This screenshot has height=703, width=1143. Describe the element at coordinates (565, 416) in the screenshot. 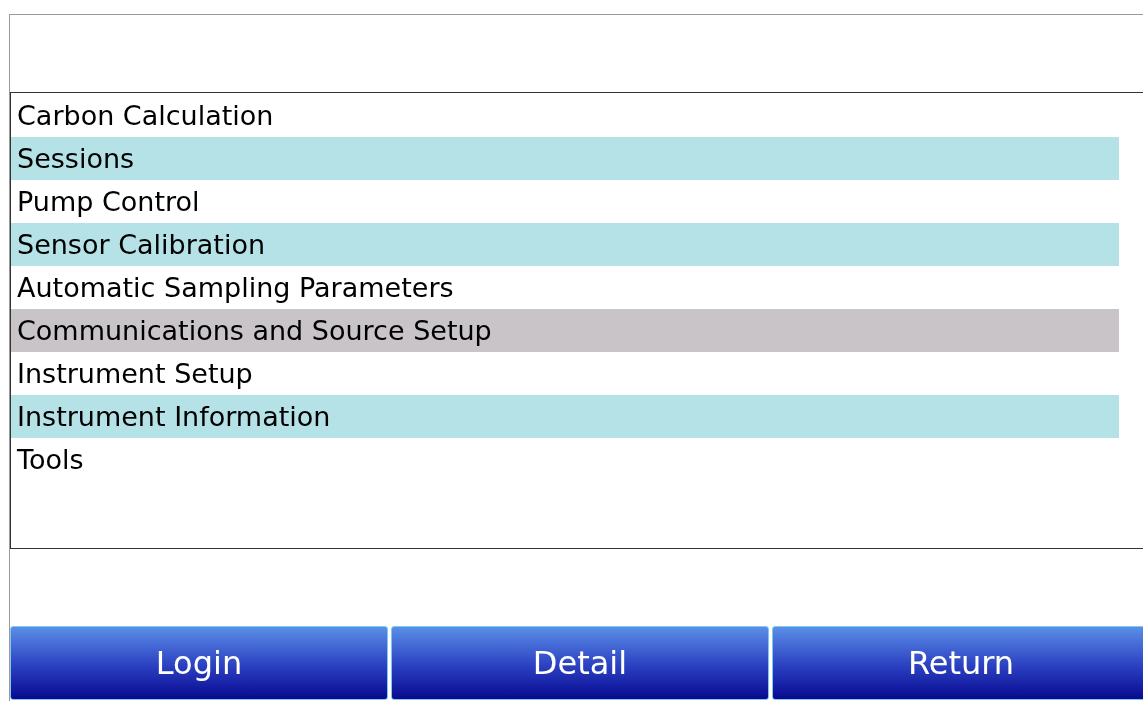

I see `menu-item: Instrument Information` at that location.